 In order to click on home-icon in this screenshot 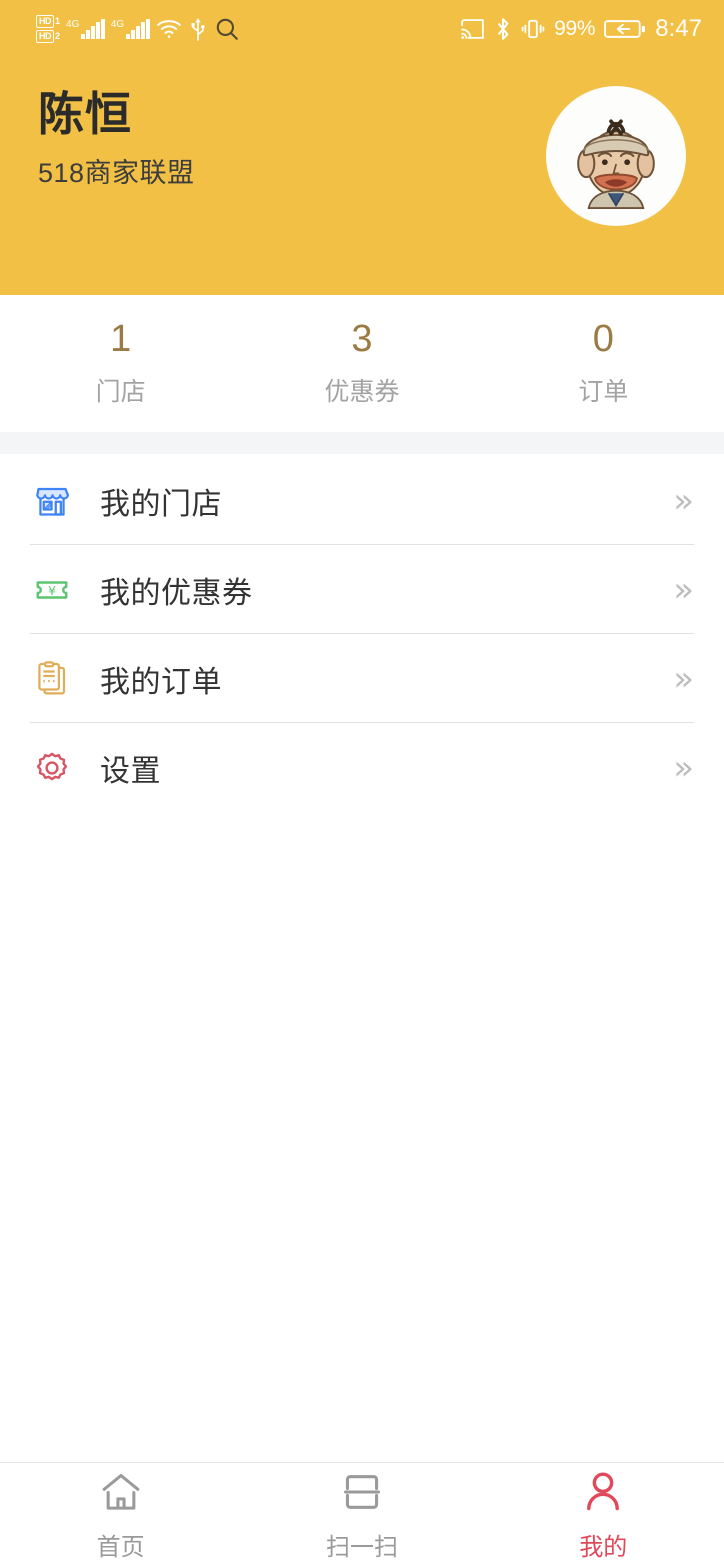, I will do `click(121, 1494)`.